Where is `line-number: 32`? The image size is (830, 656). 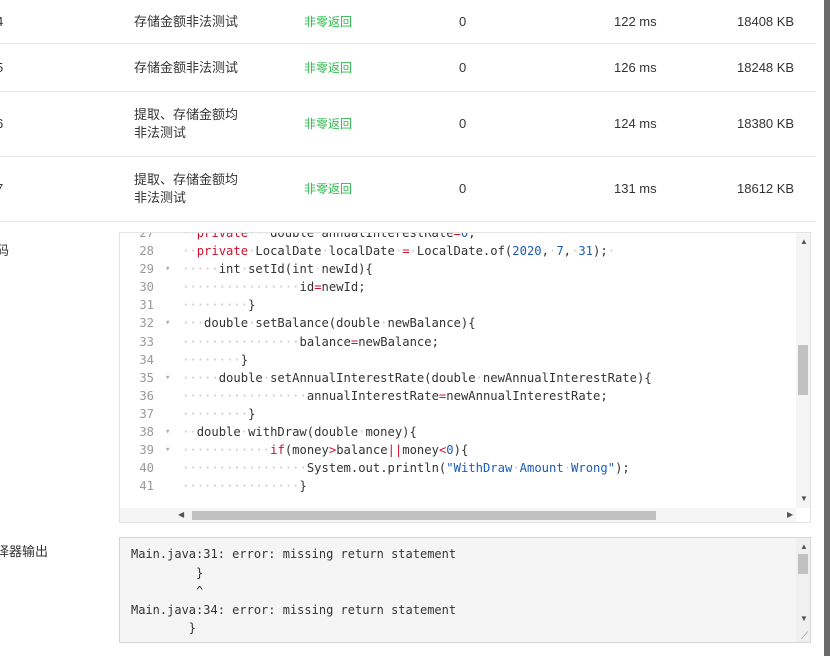 line-number: 32 is located at coordinates (146, 323).